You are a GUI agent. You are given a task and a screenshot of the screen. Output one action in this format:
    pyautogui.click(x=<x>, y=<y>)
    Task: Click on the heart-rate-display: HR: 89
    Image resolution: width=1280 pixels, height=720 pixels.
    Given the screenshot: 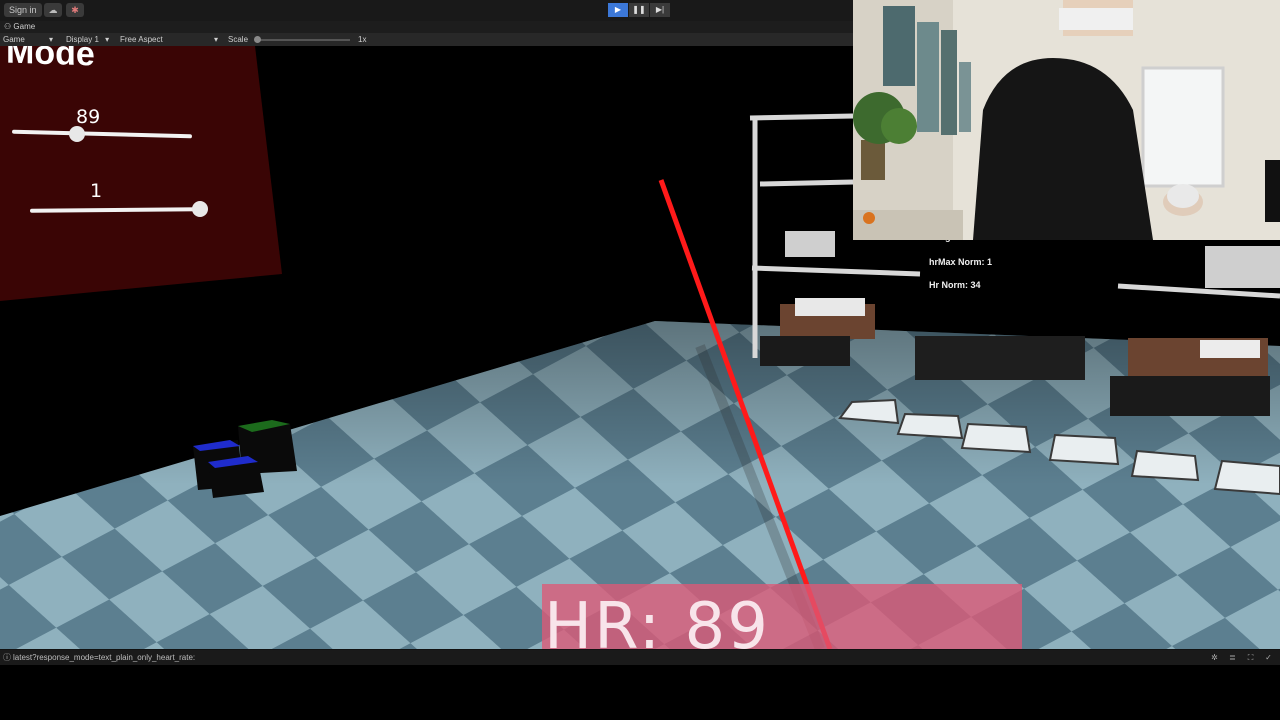 What is the action you would take?
    pyautogui.click(x=657, y=619)
    